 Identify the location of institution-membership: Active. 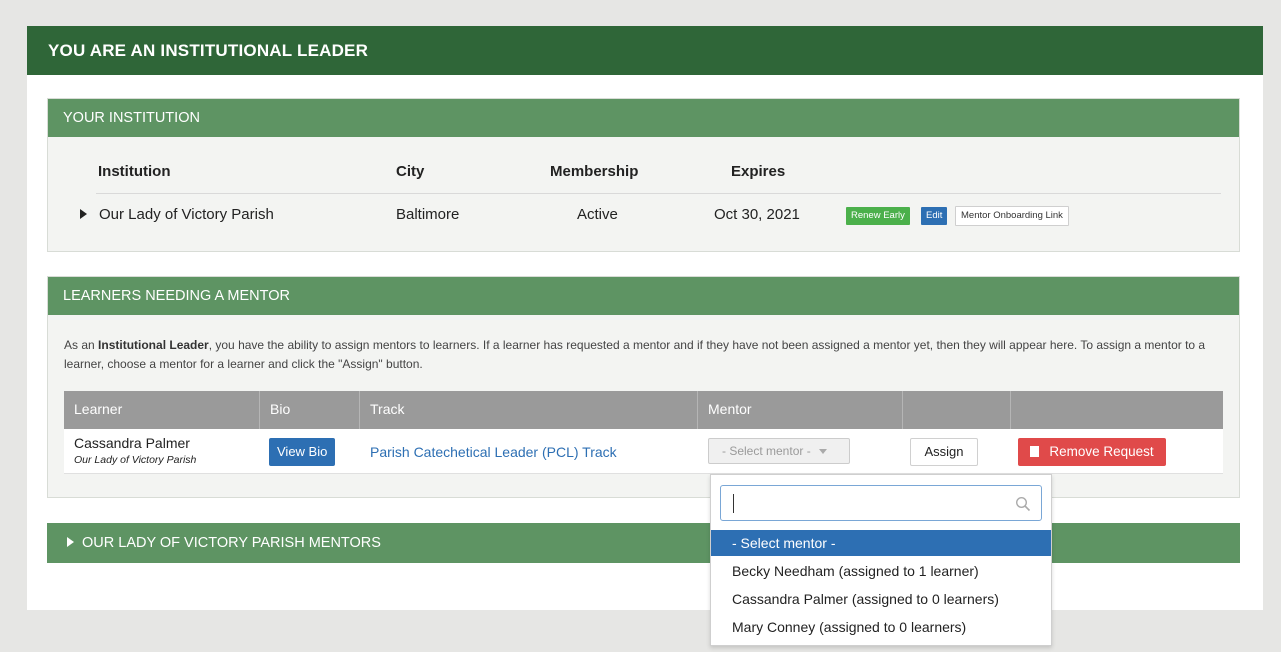
(597, 214).